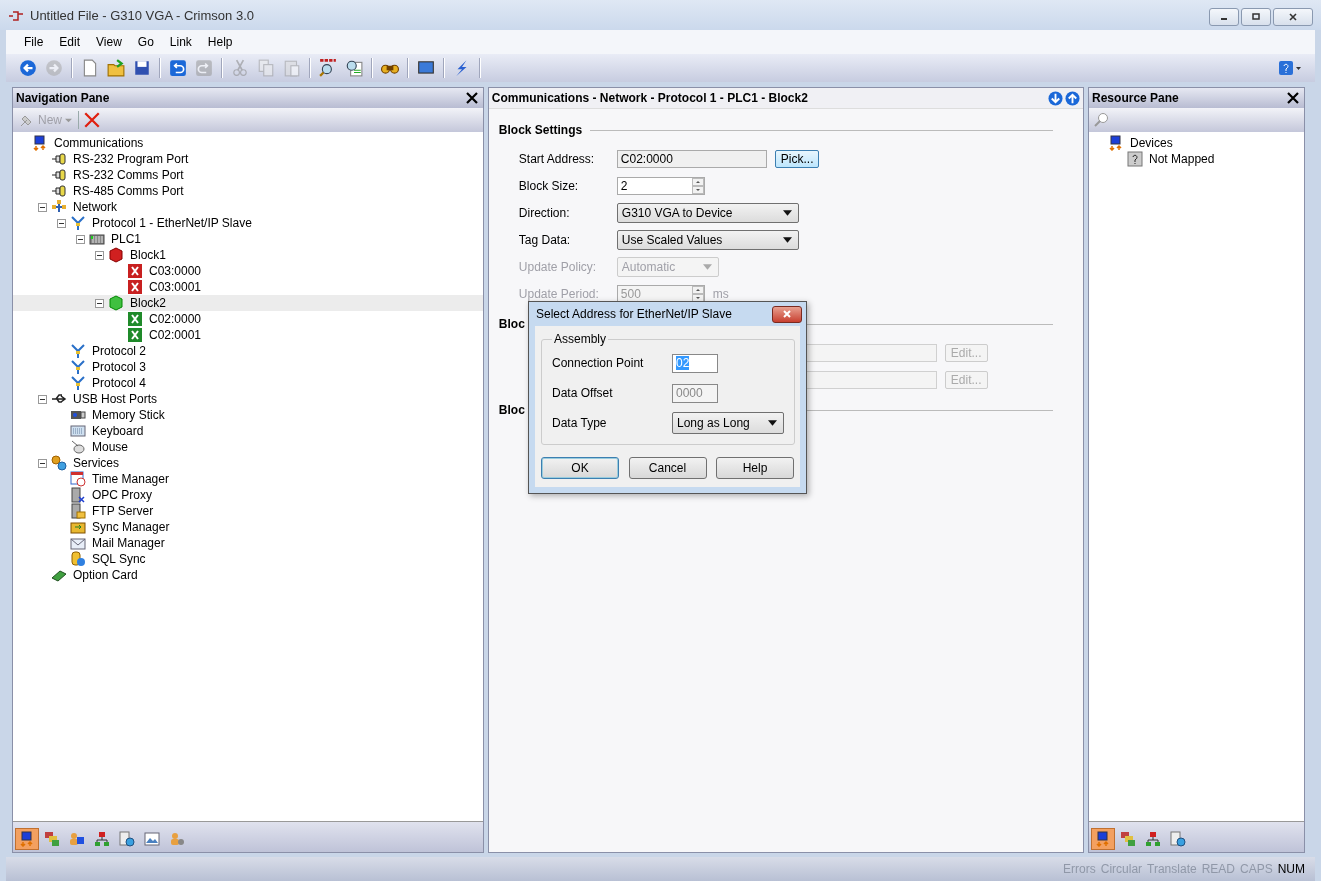 The image size is (1321, 881). Describe the element at coordinates (248, 159) in the screenshot. I see `tree-item: RS-232 Program Port` at that location.